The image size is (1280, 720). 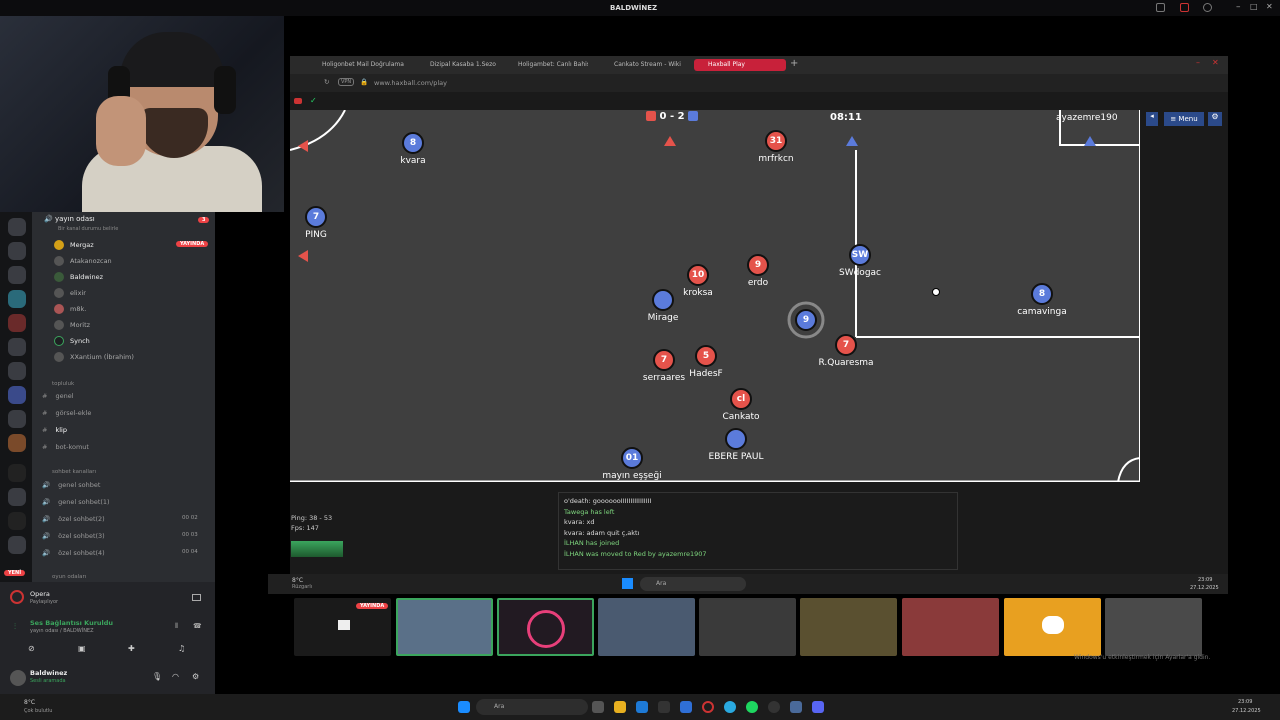 What do you see at coordinates (410, 83) in the screenshot?
I see `url-field: www.haxball.com/play` at bounding box center [410, 83].